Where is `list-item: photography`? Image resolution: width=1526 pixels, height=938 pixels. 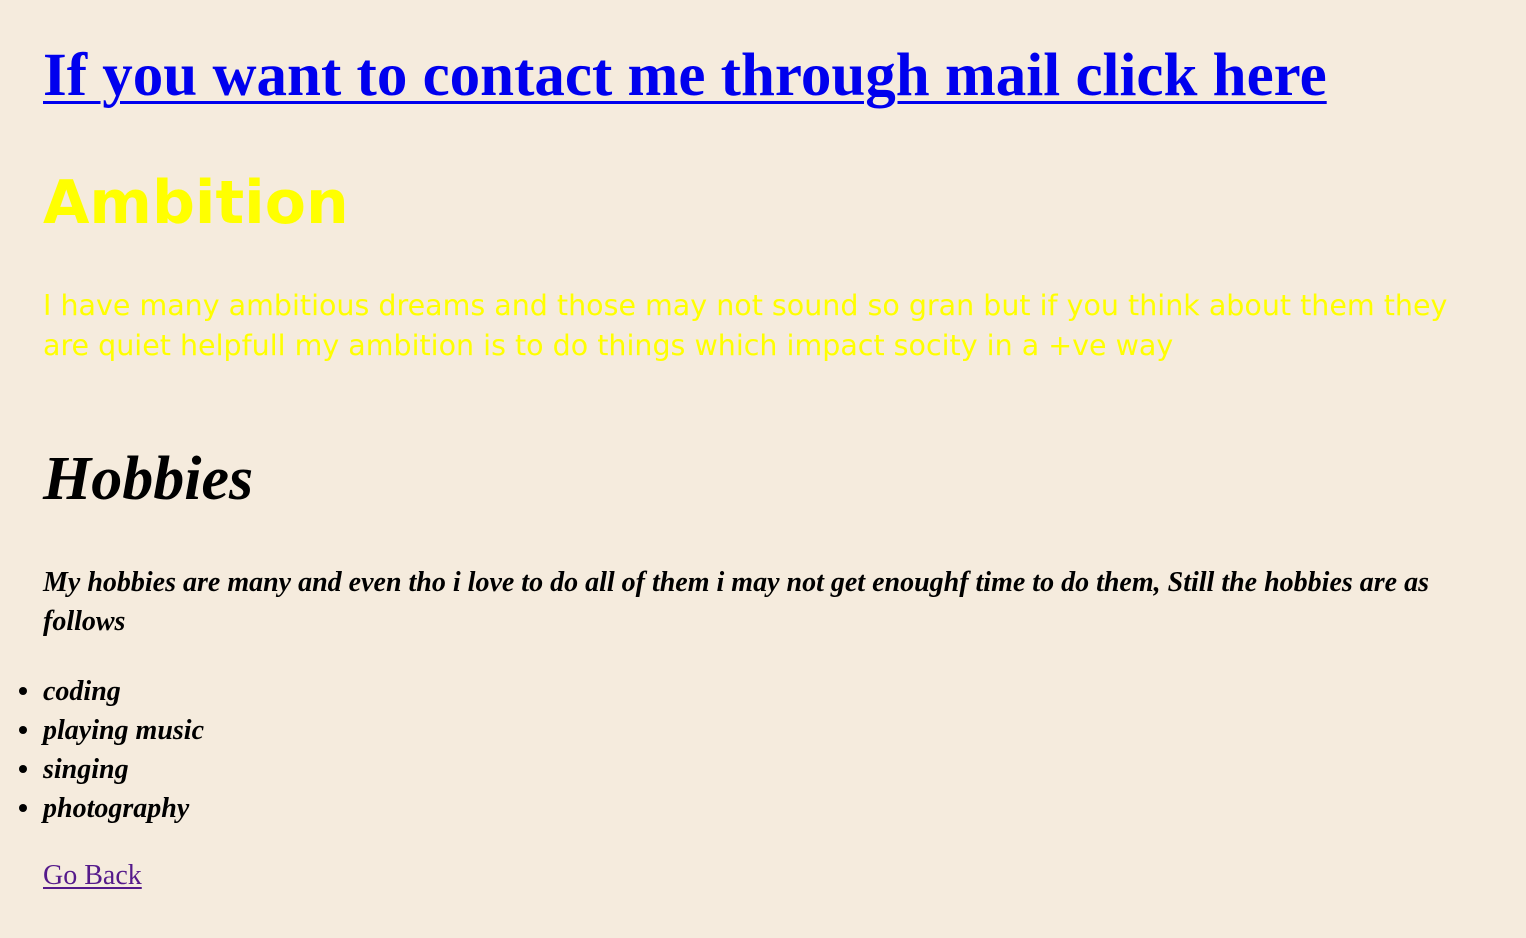 list-item: photography is located at coordinates (111, 808).